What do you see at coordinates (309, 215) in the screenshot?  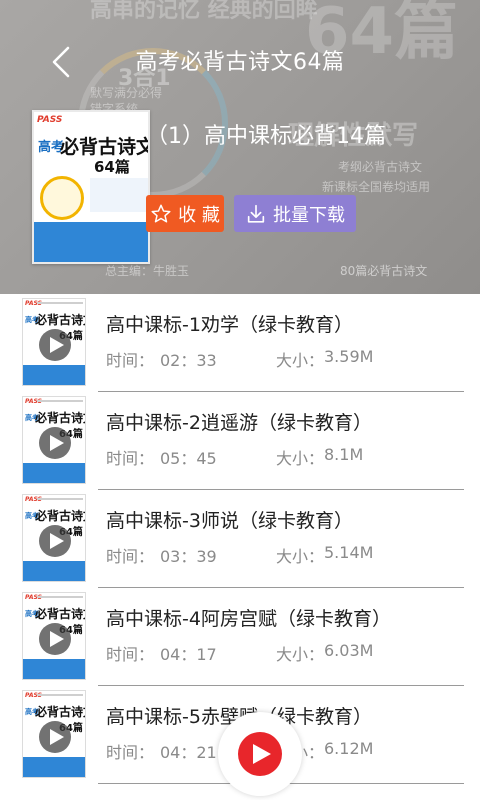 I see `batch-download-label: 批量下载` at bounding box center [309, 215].